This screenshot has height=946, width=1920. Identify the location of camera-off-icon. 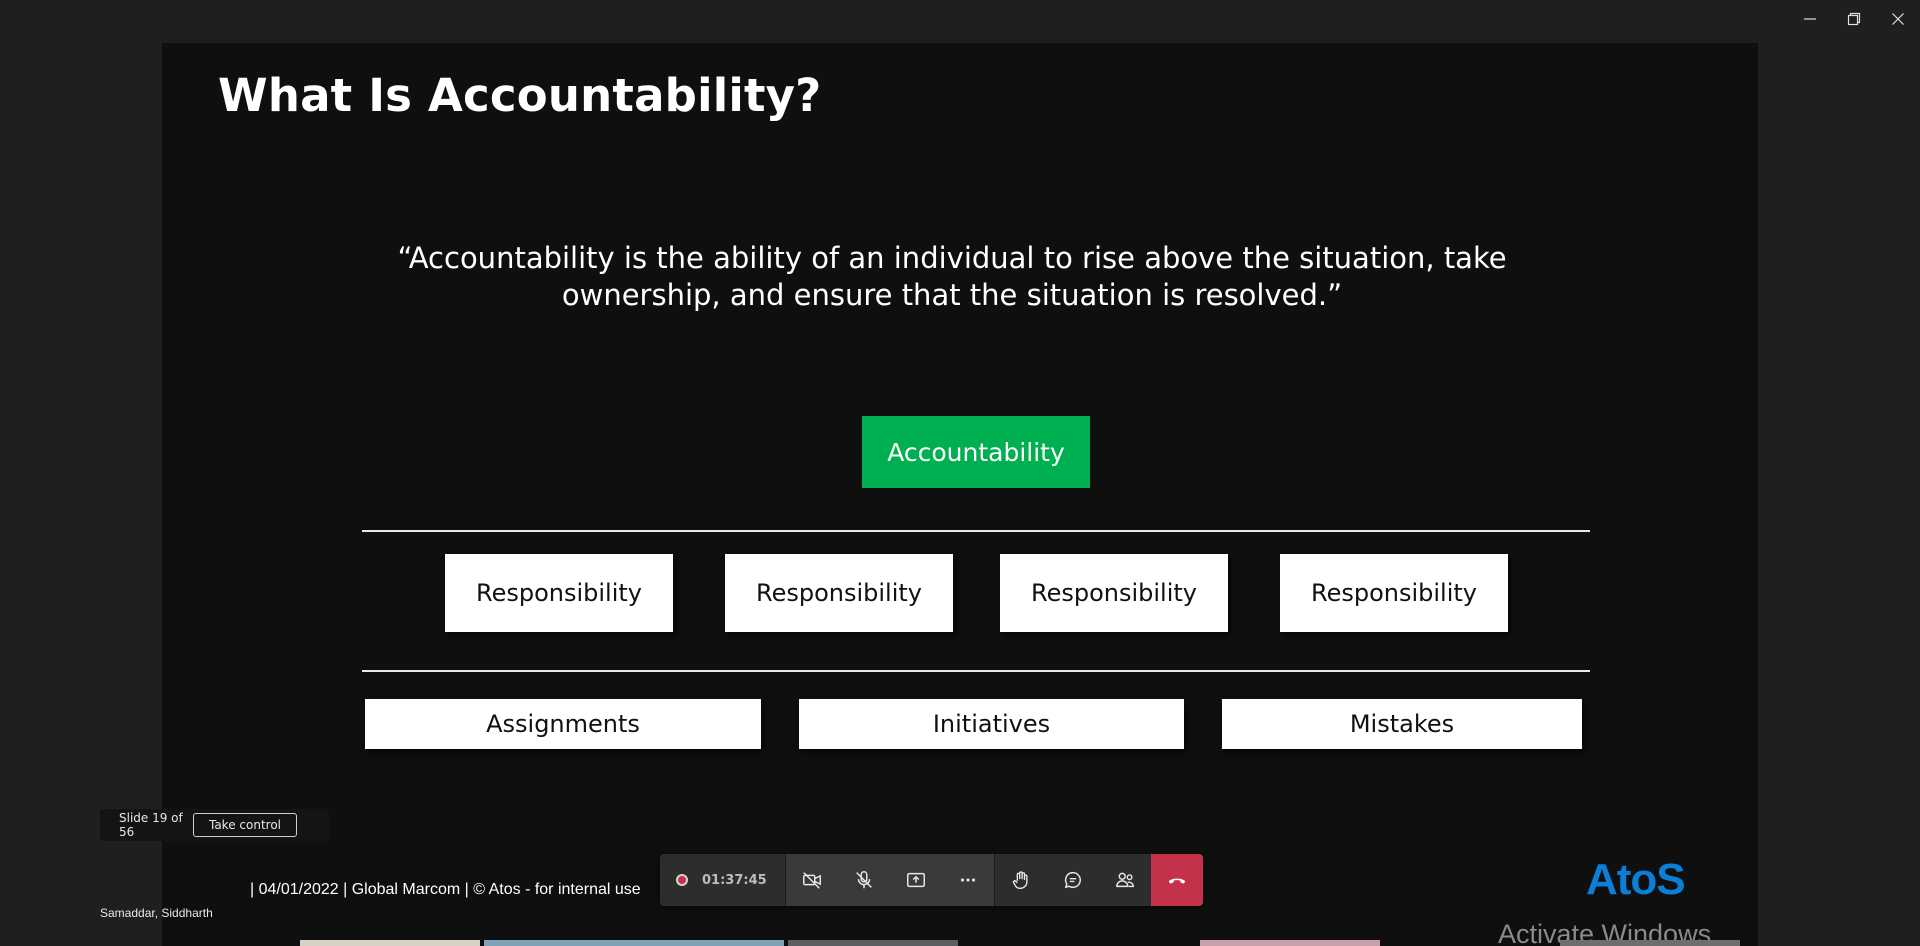
(811, 880).